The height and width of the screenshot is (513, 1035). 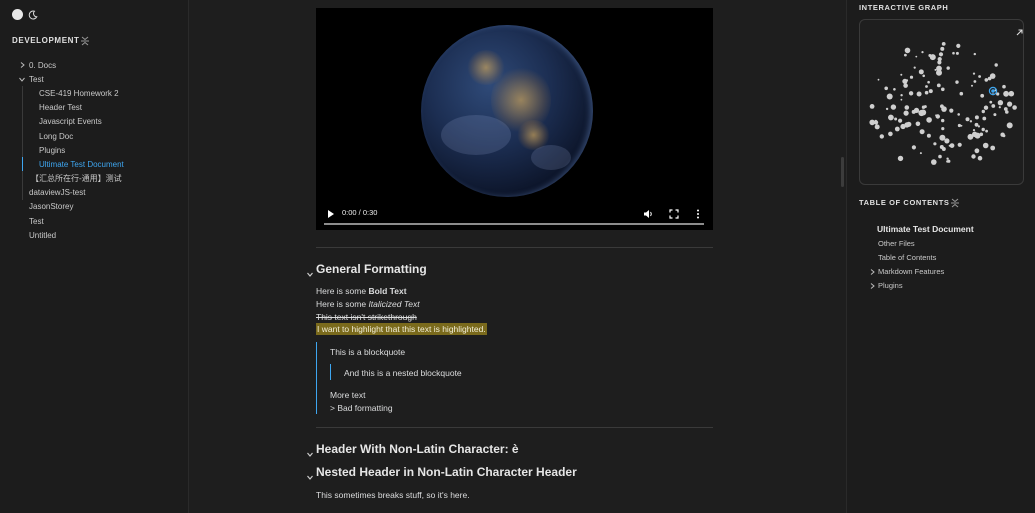 I want to click on graph-node-active, so click(x=993, y=91).